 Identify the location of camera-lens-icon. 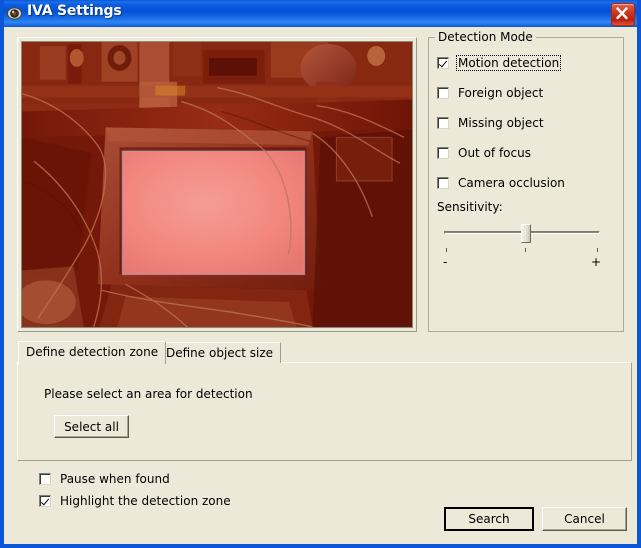
(14, 13).